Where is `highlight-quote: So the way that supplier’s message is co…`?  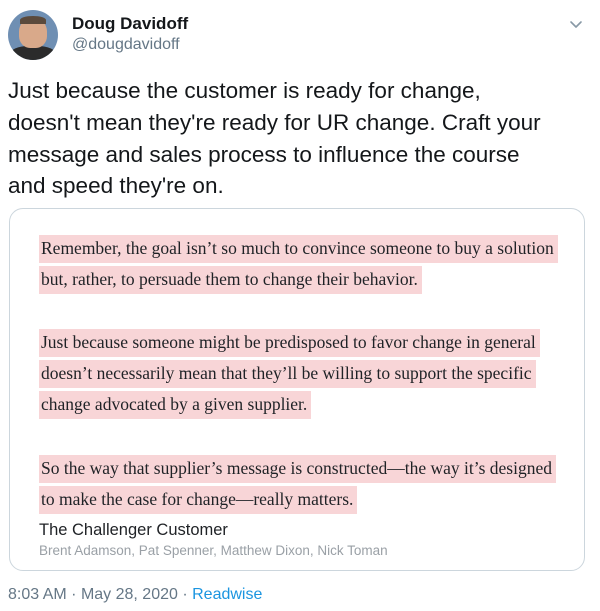 highlight-quote: So the way that supplier’s message is co… is located at coordinates (299, 484).